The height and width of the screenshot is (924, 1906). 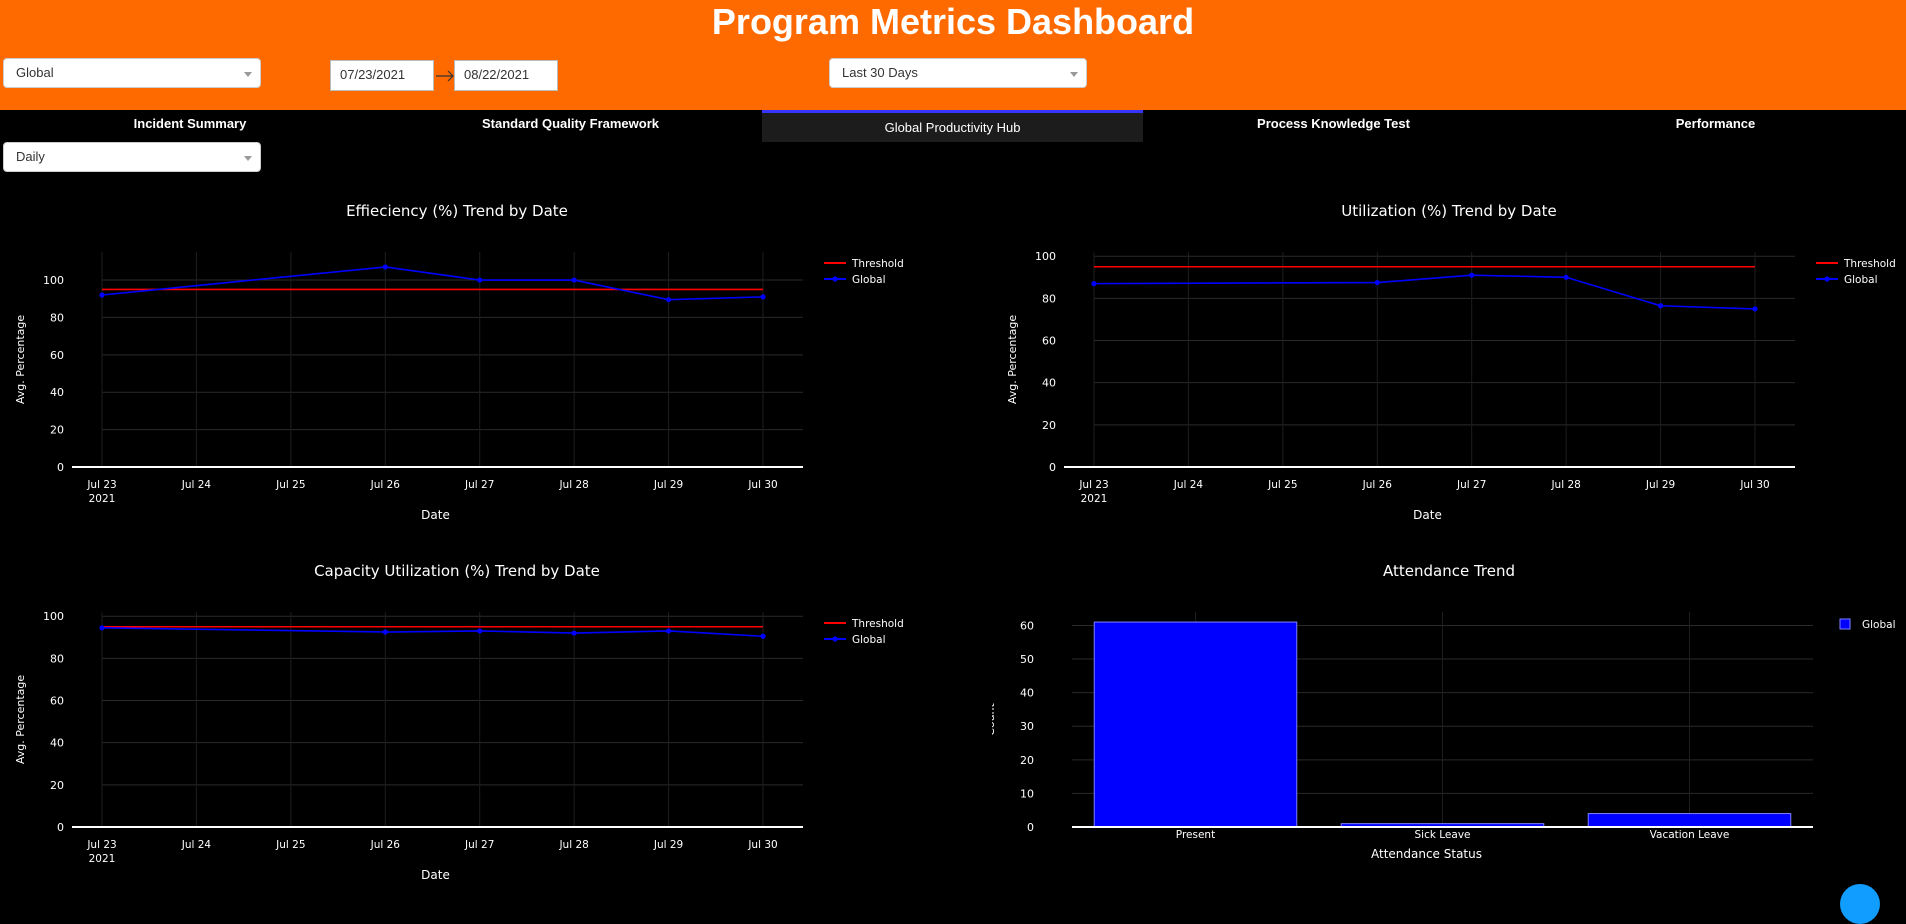 What do you see at coordinates (1449, 211) in the screenshot?
I see `utilization-chart-title: Utilization (%) Trend by Date` at bounding box center [1449, 211].